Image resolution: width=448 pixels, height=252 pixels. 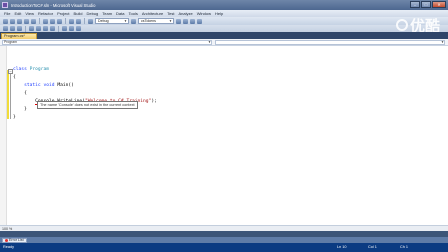 I want to click on menu-debug: Debug, so click(x=92, y=13).